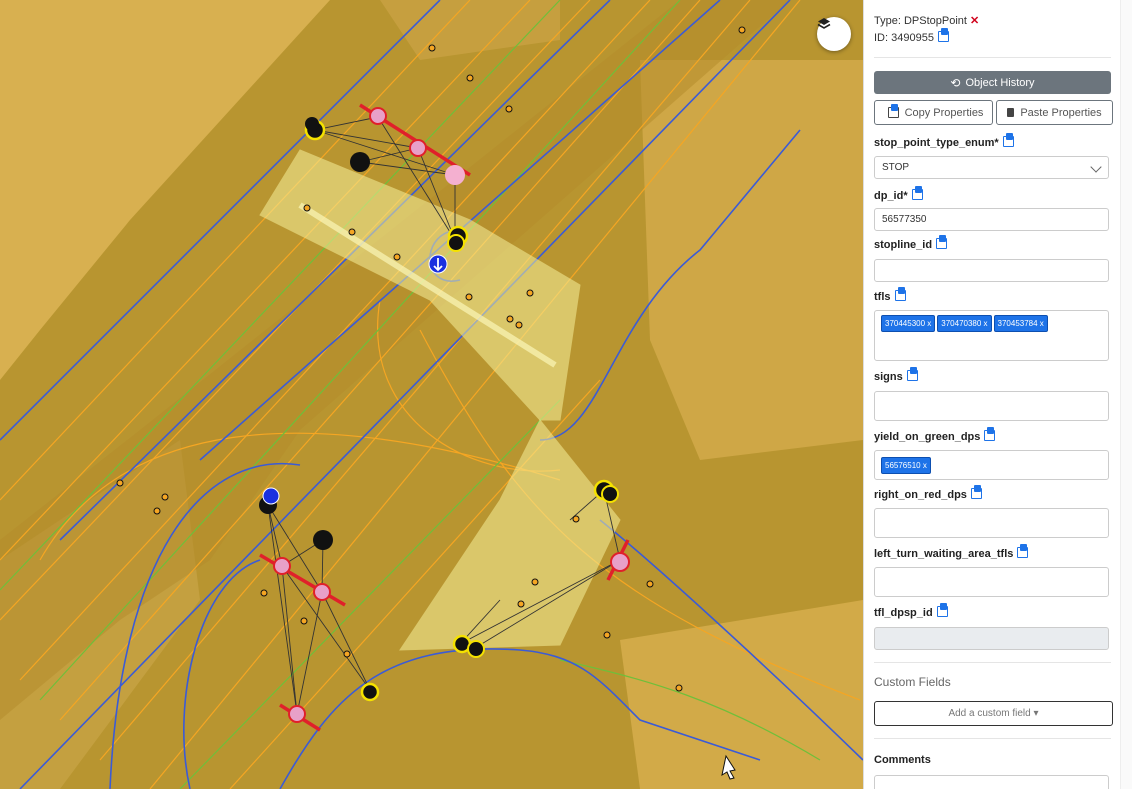  Describe the element at coordinates (896, 375) in the screenshot. I see `field-label-signs: signs` at that location.